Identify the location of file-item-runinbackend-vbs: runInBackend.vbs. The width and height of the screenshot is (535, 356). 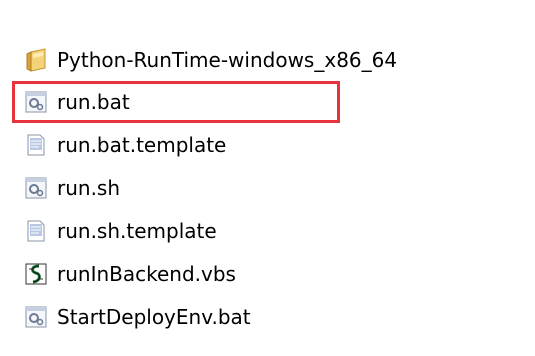
(264, 273).